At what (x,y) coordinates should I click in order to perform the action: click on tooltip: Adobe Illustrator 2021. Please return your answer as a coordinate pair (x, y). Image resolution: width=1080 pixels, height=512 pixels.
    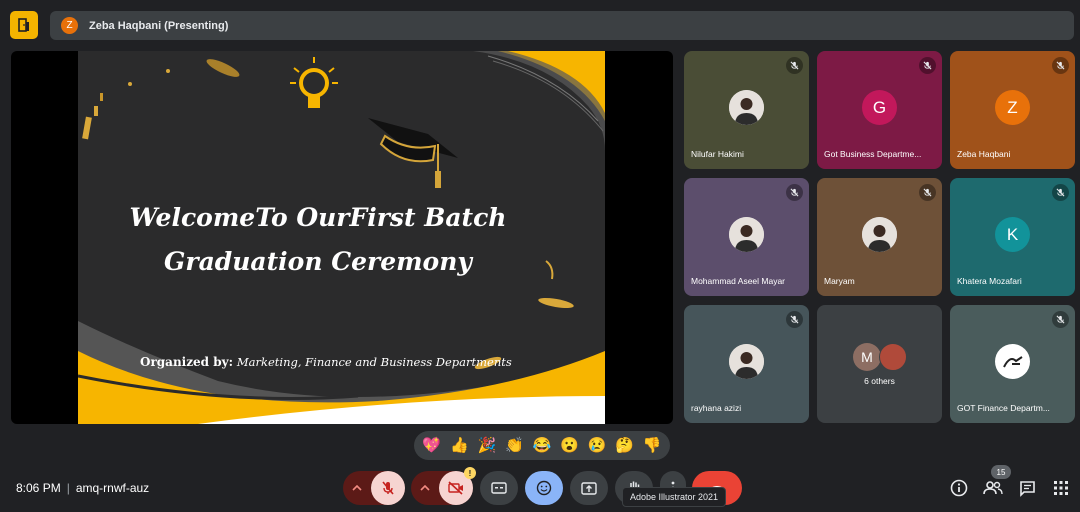
    Looking at the image, I should click on (674, 497).